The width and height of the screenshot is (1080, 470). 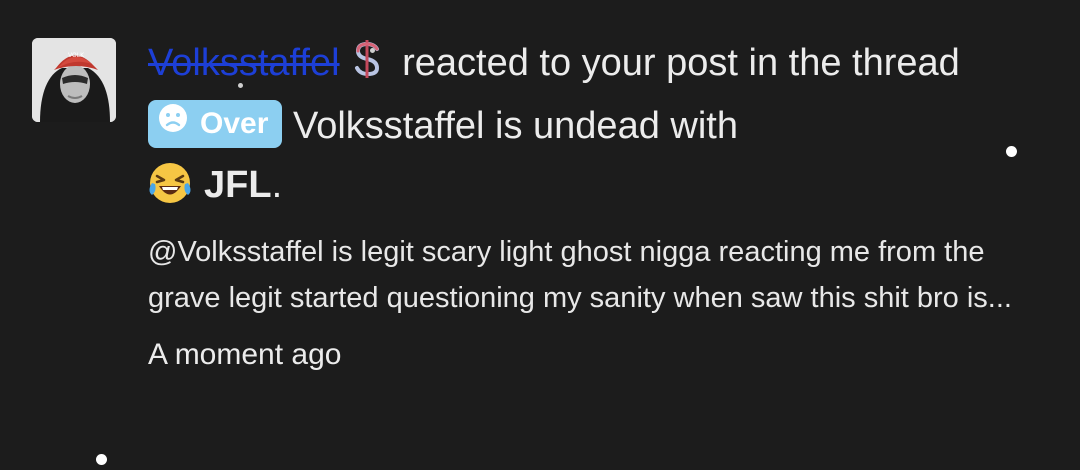 I want to click on username-link: Volksstaffel, so click(x=244, y=63).